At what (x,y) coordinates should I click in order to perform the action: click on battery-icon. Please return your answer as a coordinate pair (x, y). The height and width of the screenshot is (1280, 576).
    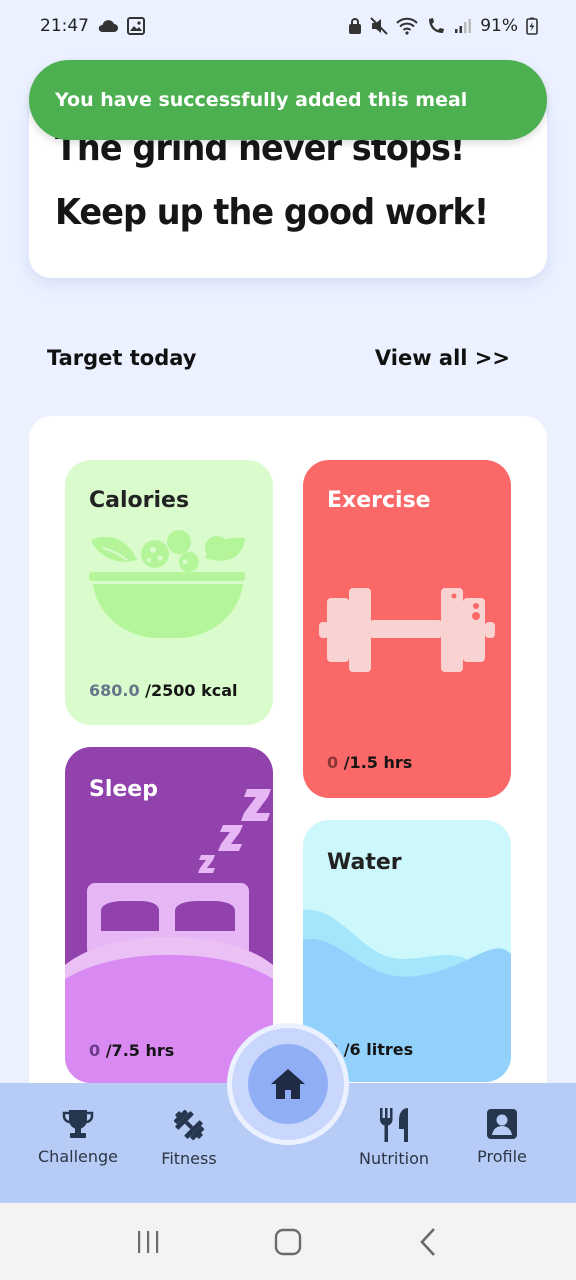
    Looking at the image, I should click on (532, 26).